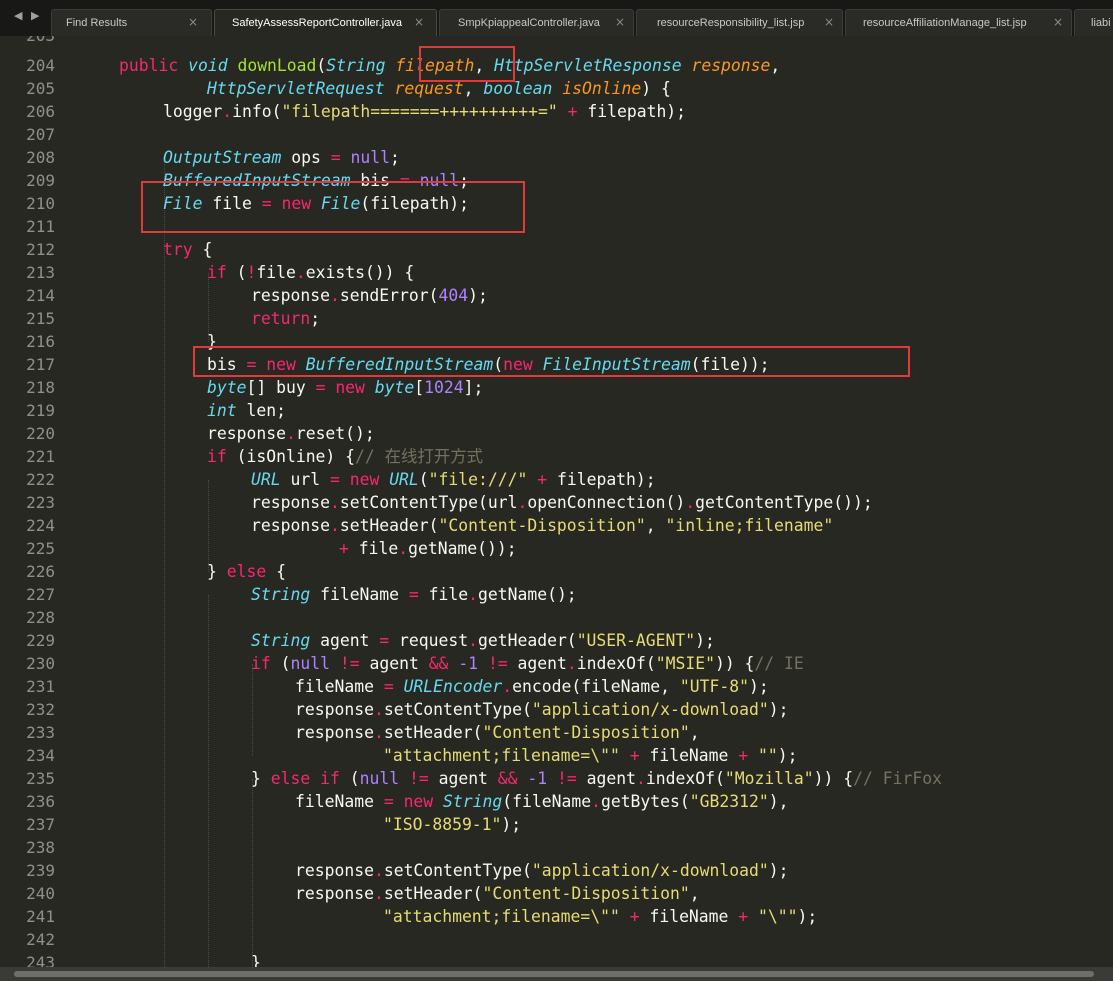 The height and width of the screenshot is (981, 1113). What do you see at coordinates (369, 295) in the screenshot?
I see `code-line-214: response.sendError(404);` at bounding box center [369, 295].